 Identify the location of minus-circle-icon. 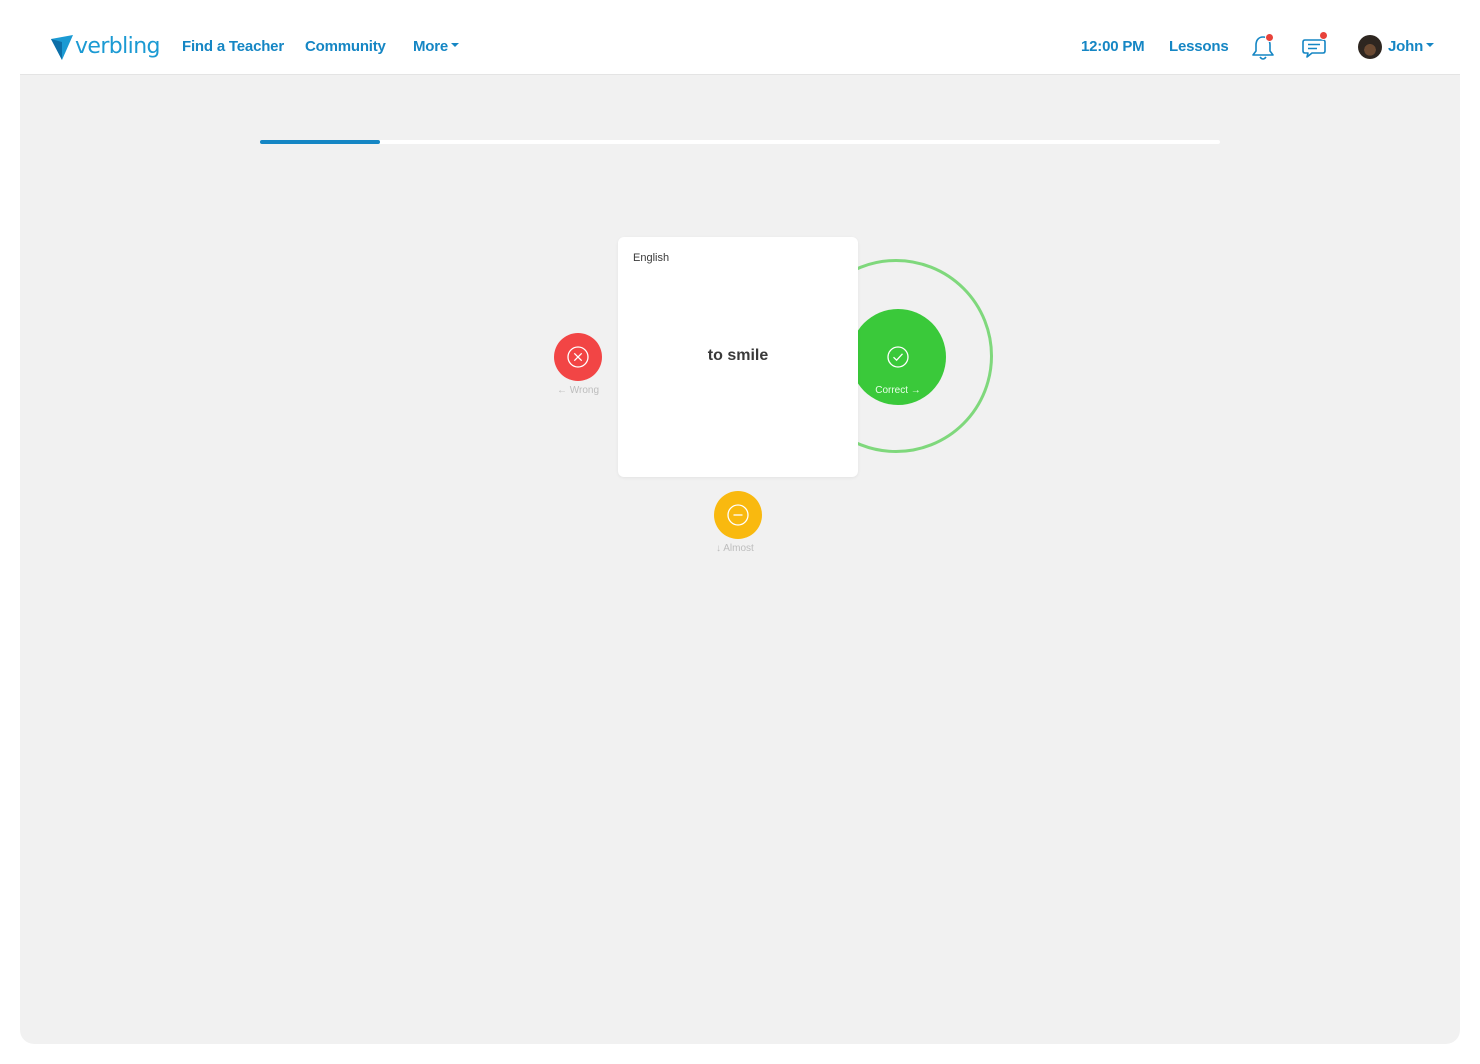
(738, 515).